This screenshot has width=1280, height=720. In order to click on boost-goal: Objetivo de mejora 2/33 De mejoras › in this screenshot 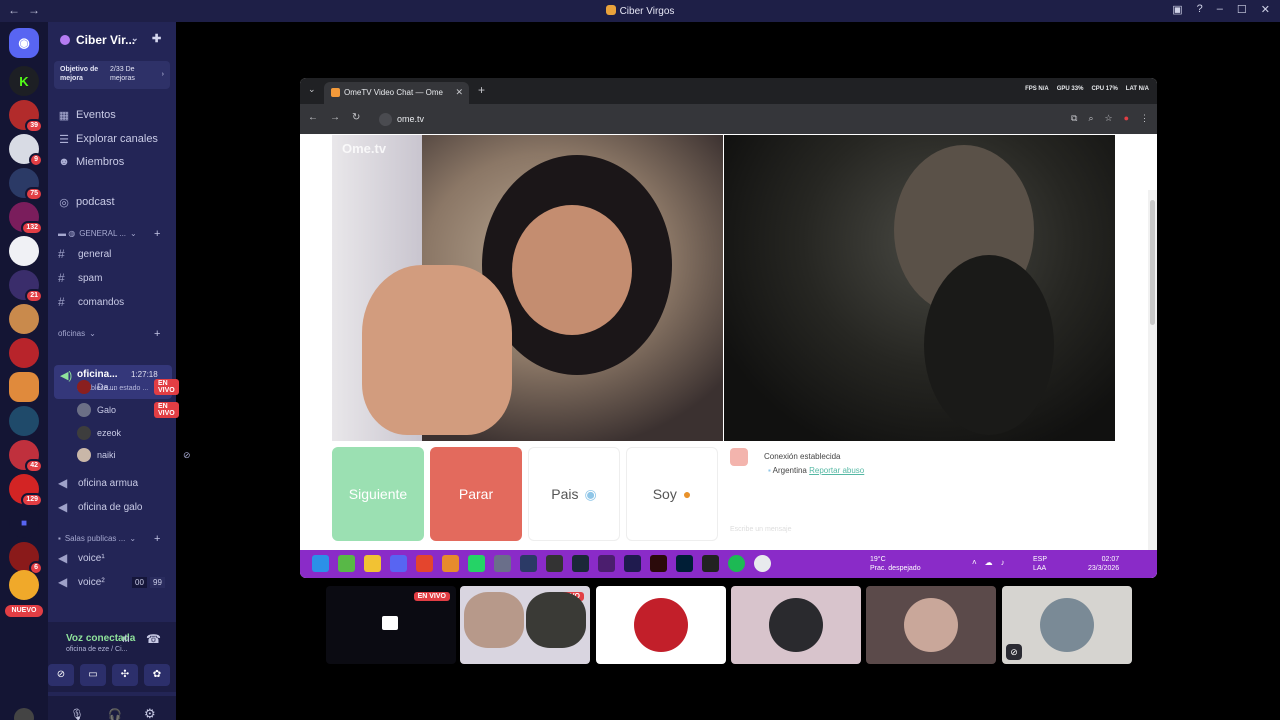, I will do `click(112, 75)`.